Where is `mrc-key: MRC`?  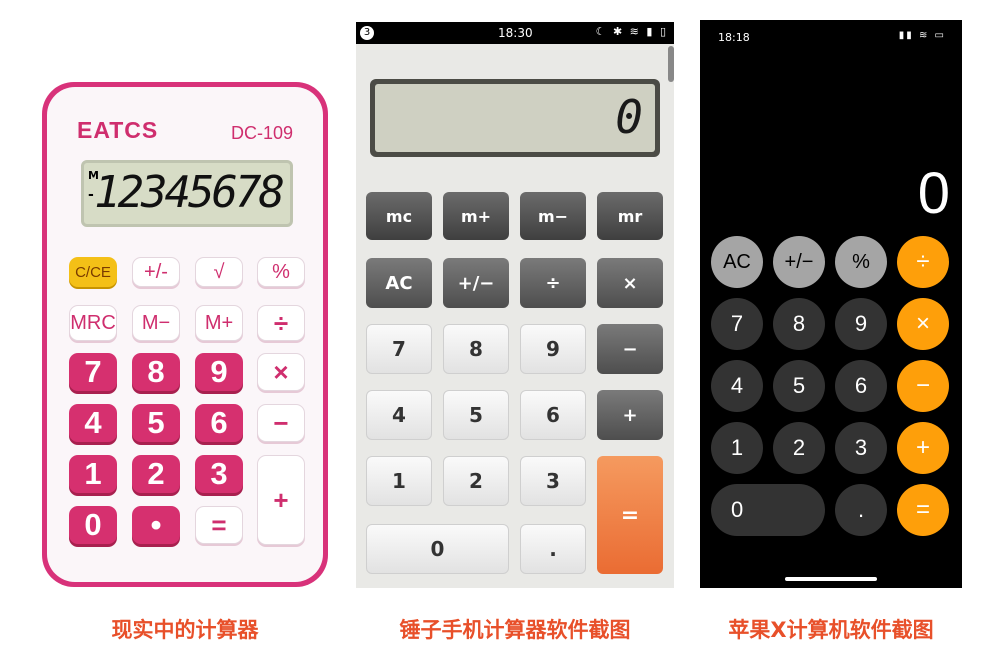
mrc-key: MRC is located at coordinates (93, 323).